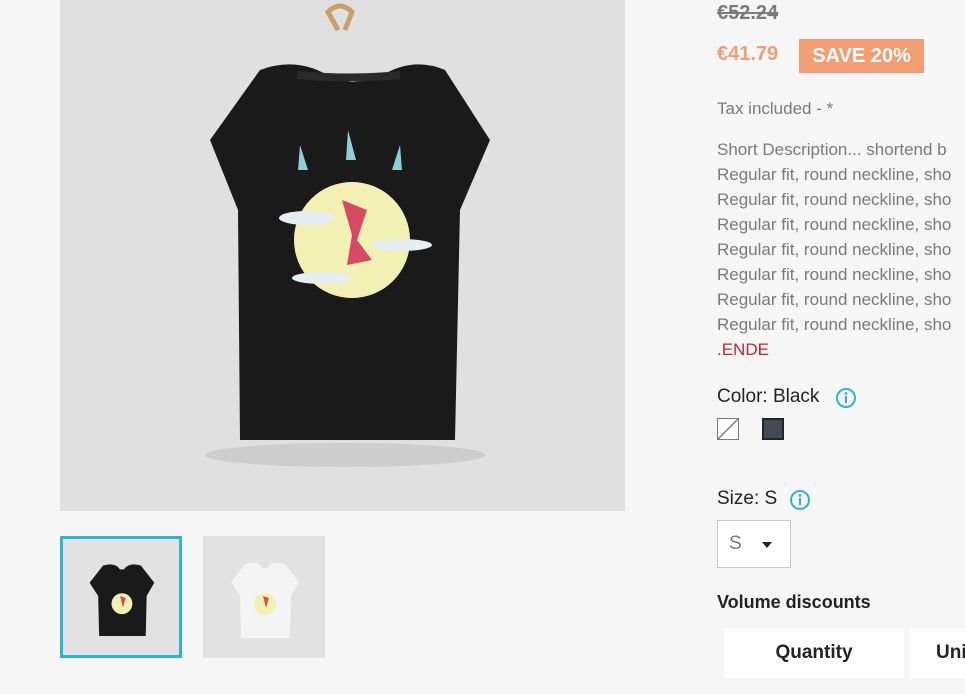  Describe the element at coordinates (861, 56) in the screenshot. I see `discount-badge: SAVE 20%` at that location.